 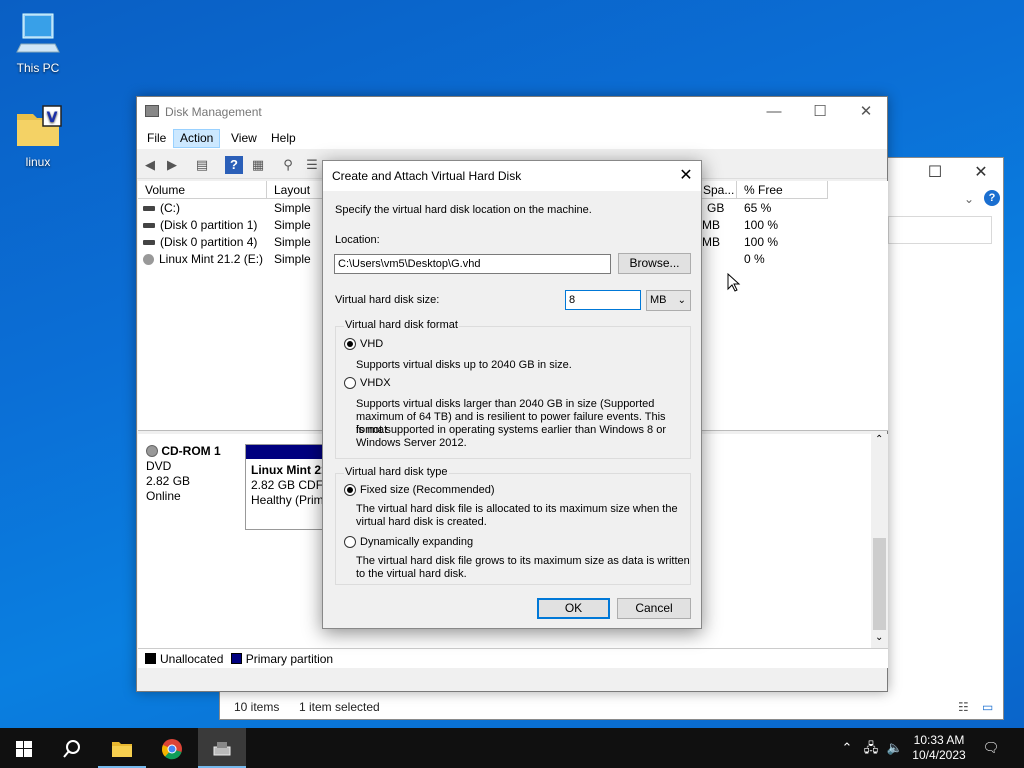 What do you see at coordinates (236, 658) in the screenshot?
I see `primary-swatch` at bounding box center [236, 658].